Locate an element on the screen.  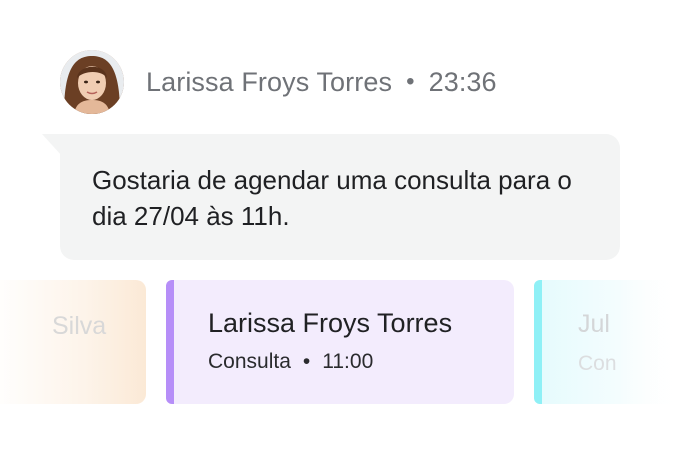
carousel-fade is located at coordinates (650, 345).